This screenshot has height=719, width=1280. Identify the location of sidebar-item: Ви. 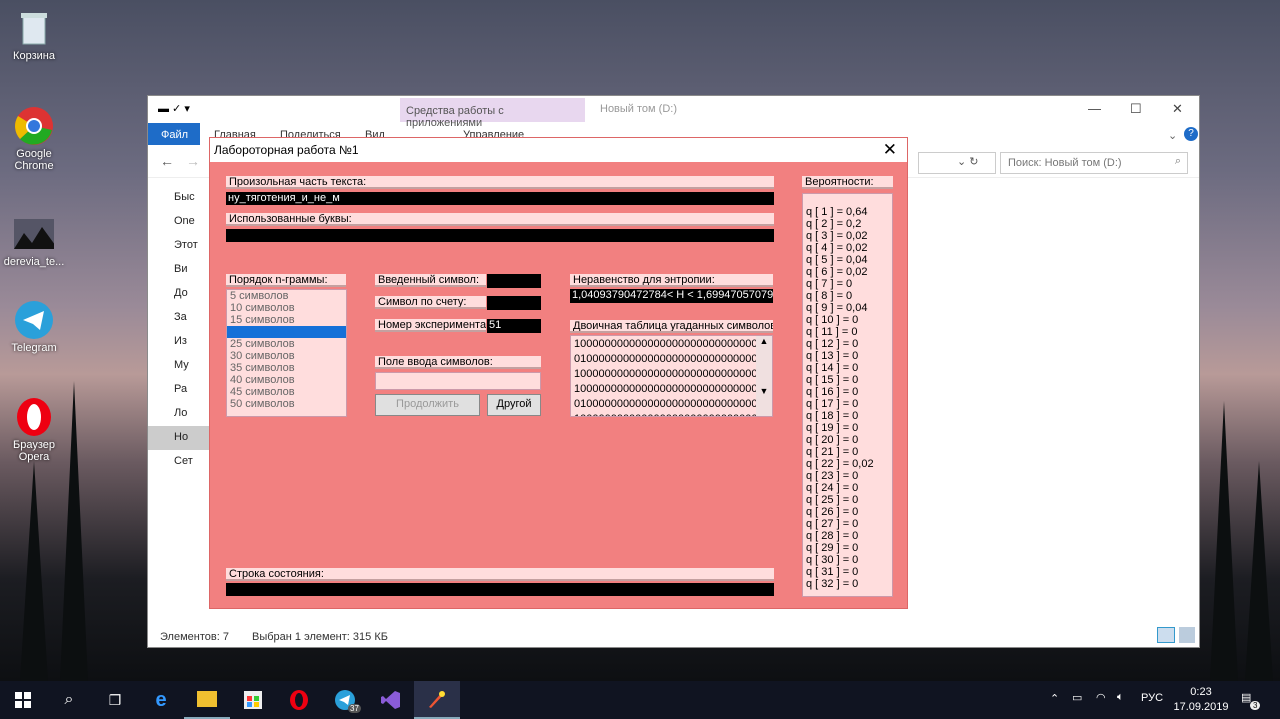
(179, 270).